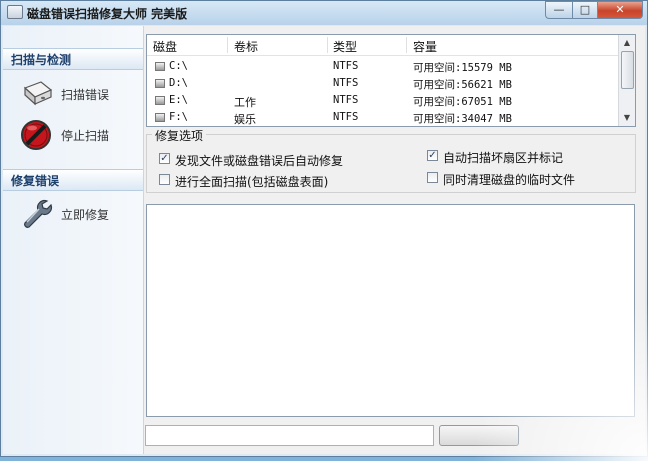  What do you see at coordinates (462, 85) in the screenshot?
I see `drive-free-space: 可用空间:56621 MB` at bounding box center [462, 85].